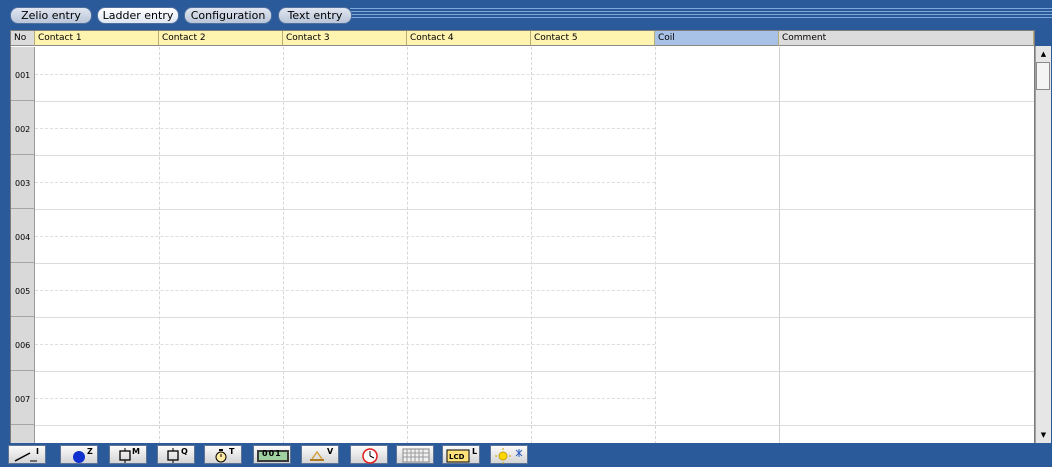  I want to click on scroll-down-button: ▼, so click(1043, 435).